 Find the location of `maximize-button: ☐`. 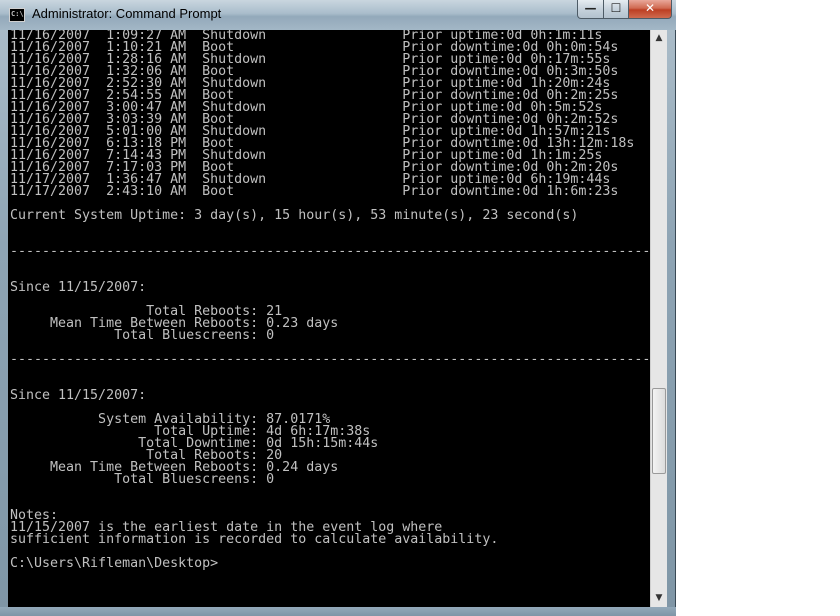

maximize-button: ☐ is located at coordinates (616, 9).